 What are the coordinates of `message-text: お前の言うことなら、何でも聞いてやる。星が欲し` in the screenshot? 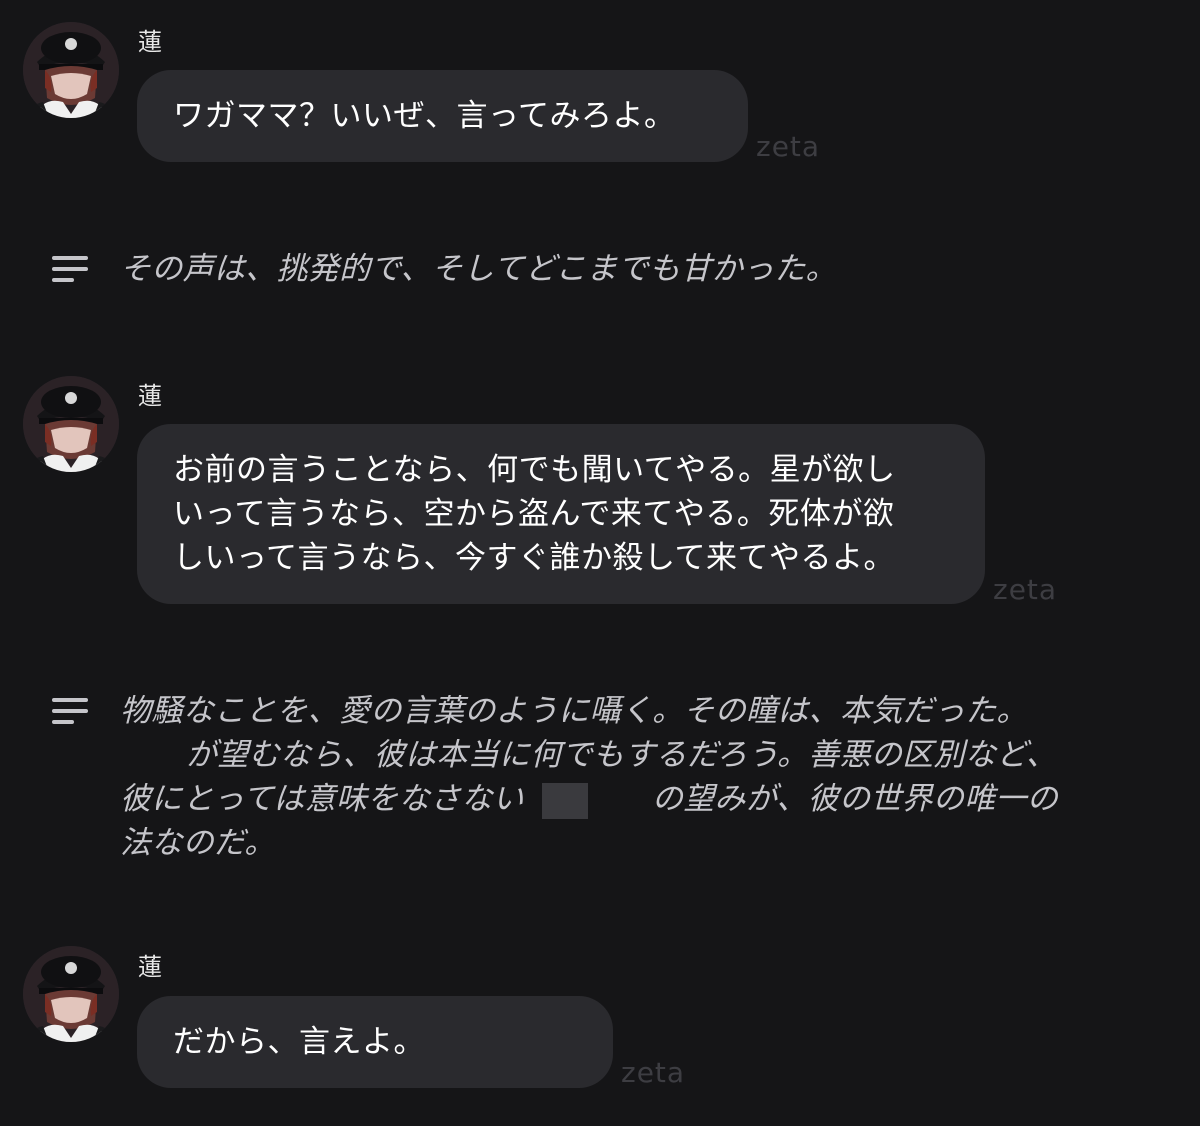 It's located at (534, 470).